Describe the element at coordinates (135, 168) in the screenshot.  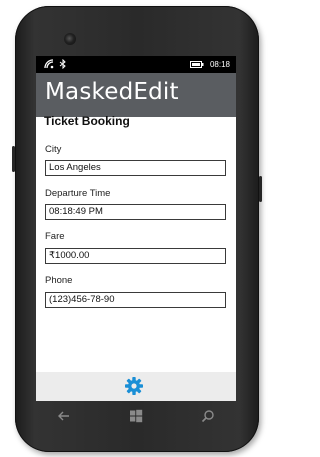
I see `city-field: Los Angeles` at that location.